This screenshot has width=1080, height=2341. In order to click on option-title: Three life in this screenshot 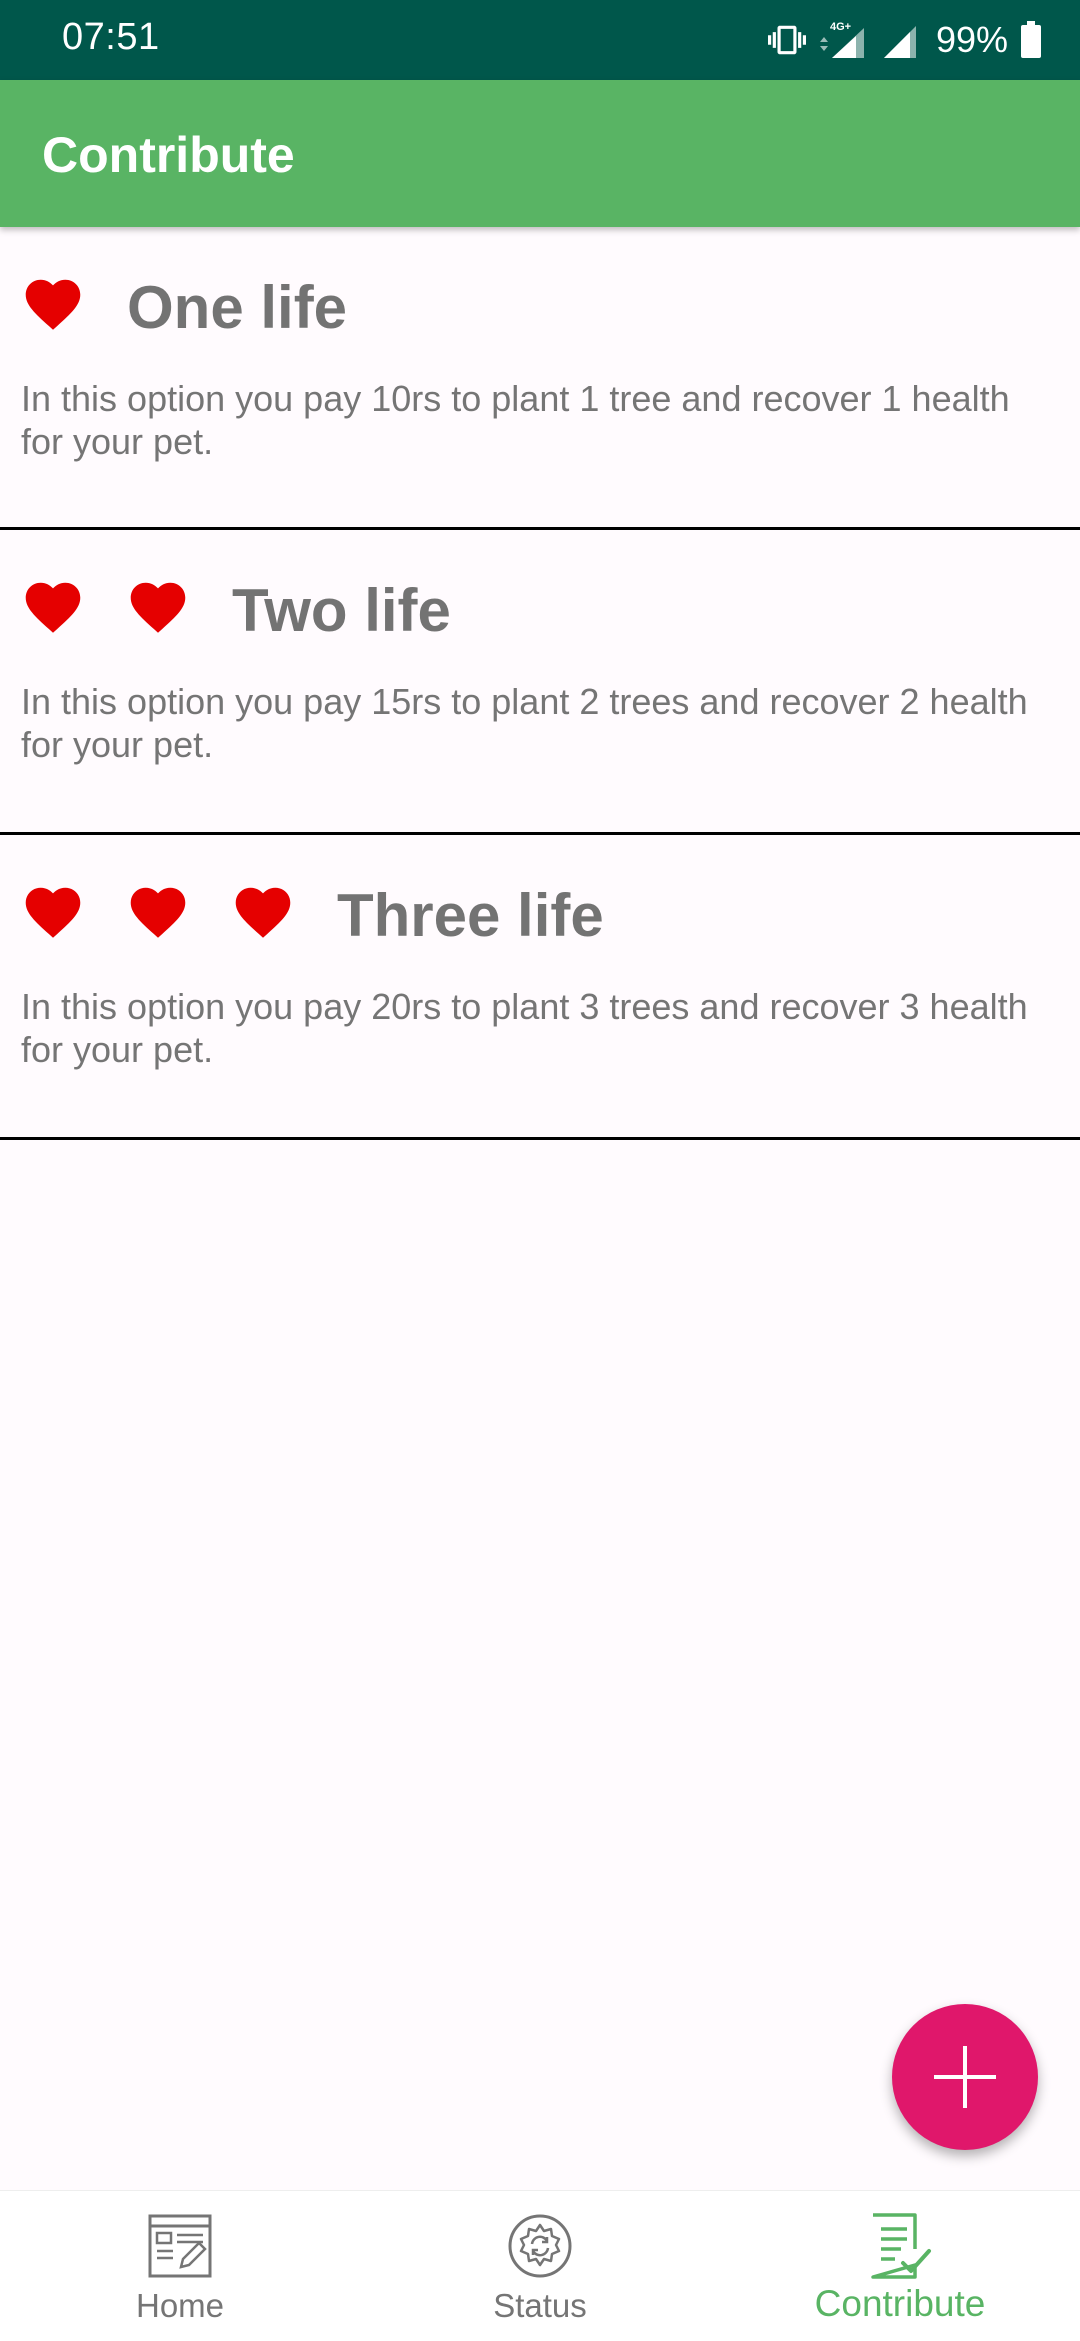, I will do `click(470, 915)`.